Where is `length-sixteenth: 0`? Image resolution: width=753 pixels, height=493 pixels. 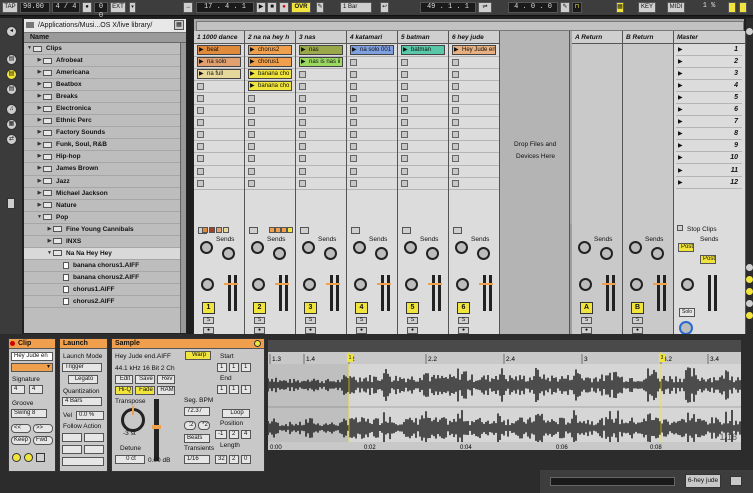
length-sixteenth: 0 is located at coordinates (246, 459).